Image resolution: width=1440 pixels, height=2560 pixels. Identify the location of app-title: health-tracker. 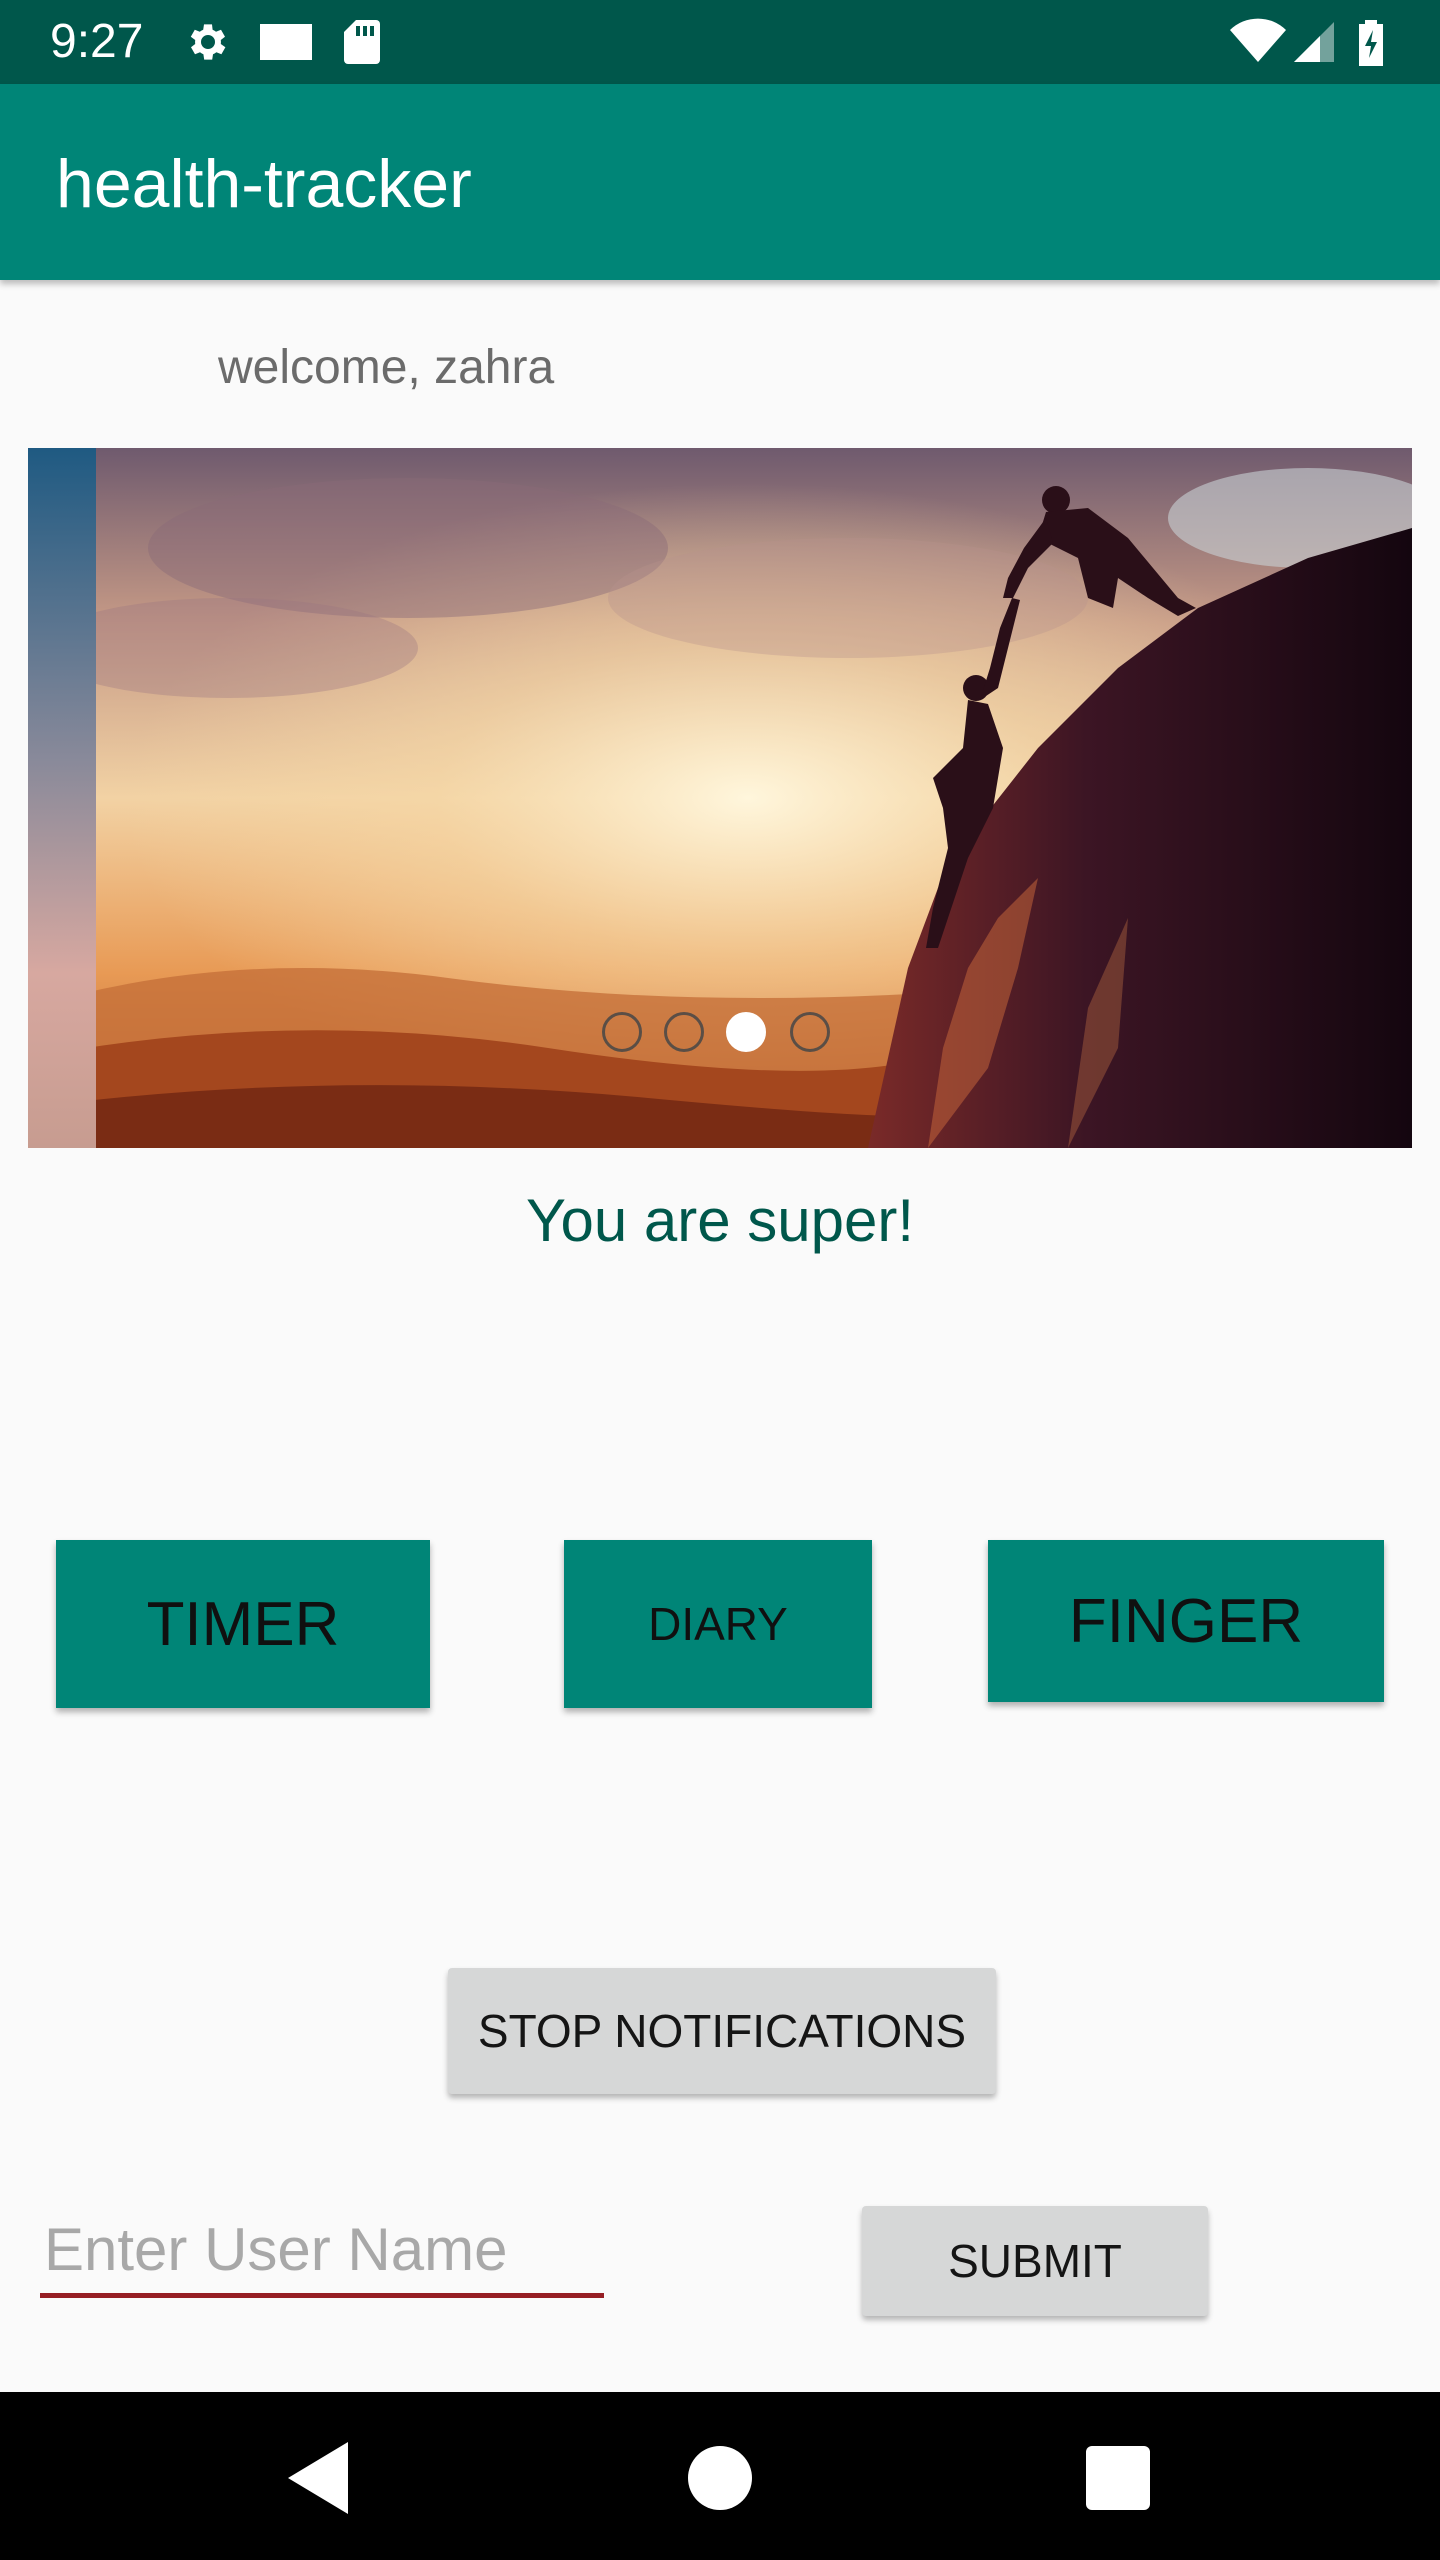
(264, 184).